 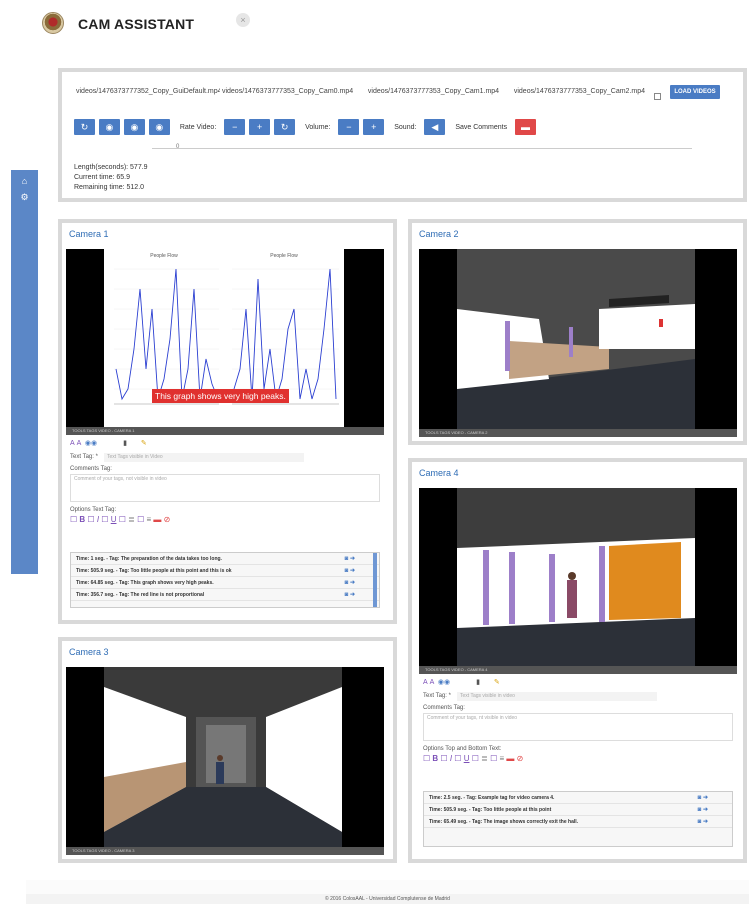 What do you see at coordinates (225, 431) in the screenshot?
I see `camera-1-toolsbar: TOOLS TAGS VIDEO - CAMERA 1` at bounding box center [225, 431].